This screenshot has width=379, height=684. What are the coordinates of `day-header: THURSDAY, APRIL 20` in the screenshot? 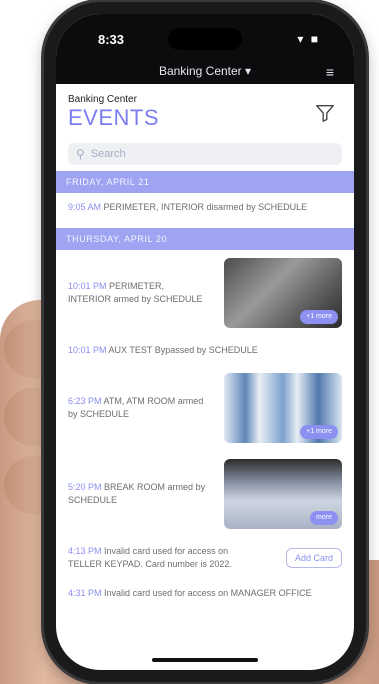 It's located at (205, 239).